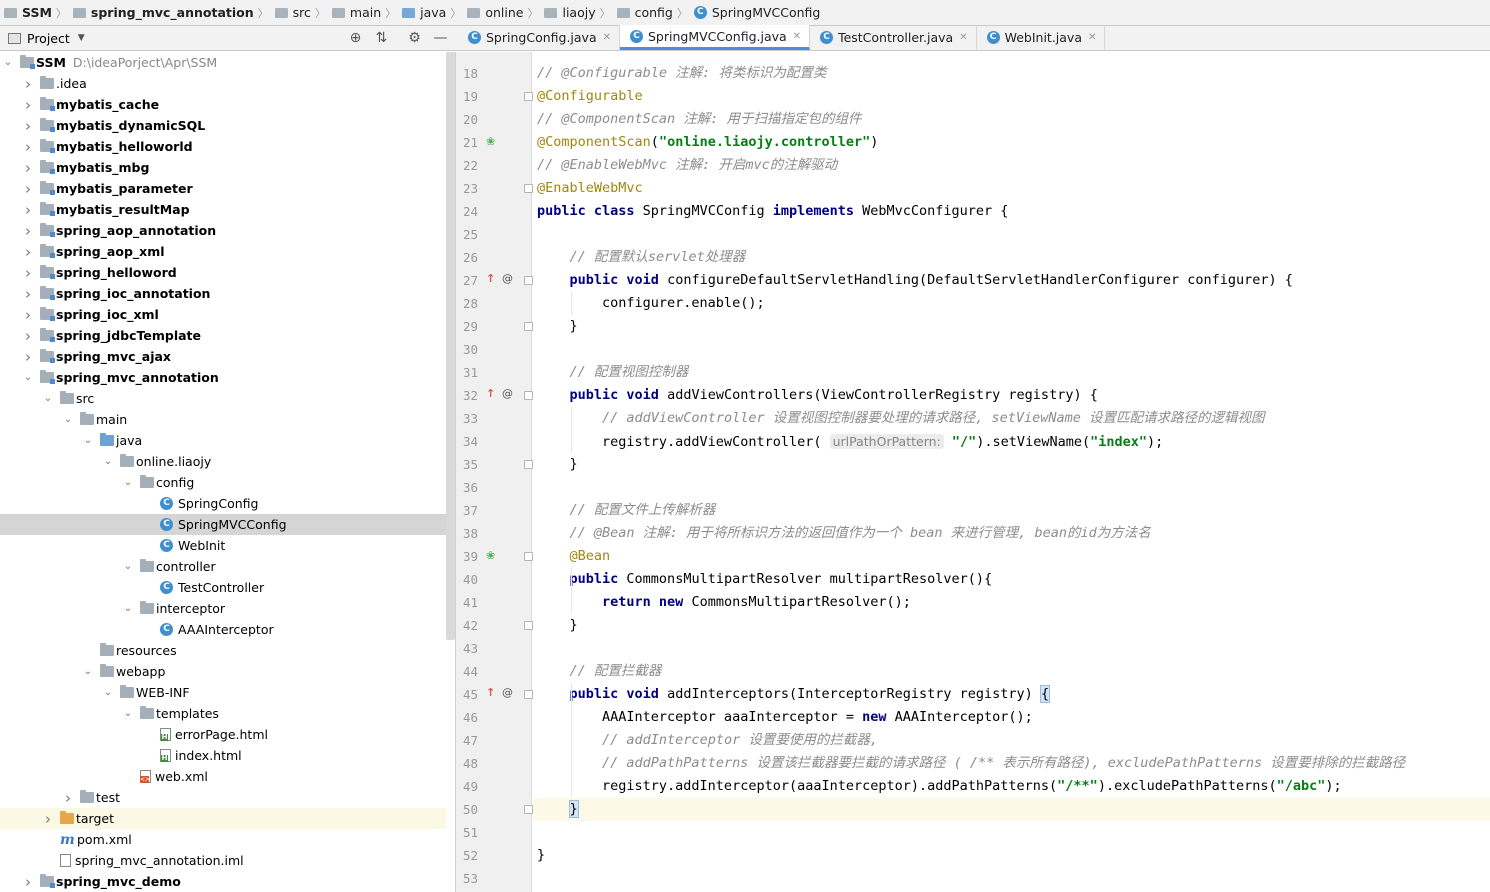 Image resolution: width=1490 pixels, height=892 pixels. What do you see at coordinates (223, 461) in the screenshot?
I see `tree-item: ⌄ online.liaojy` at bounding box center [223, 461].